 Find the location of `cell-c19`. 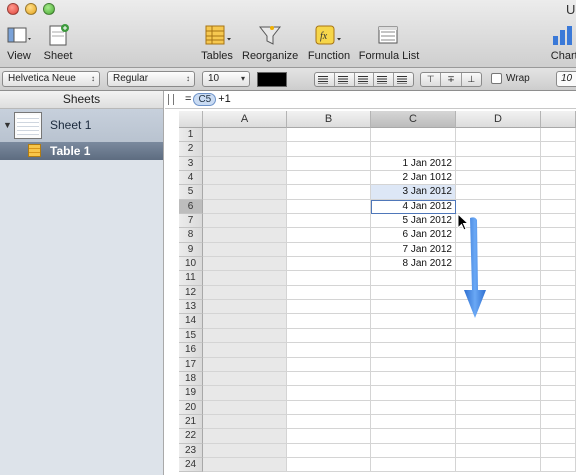

cell-c19 is located at coordinates (413, 393).